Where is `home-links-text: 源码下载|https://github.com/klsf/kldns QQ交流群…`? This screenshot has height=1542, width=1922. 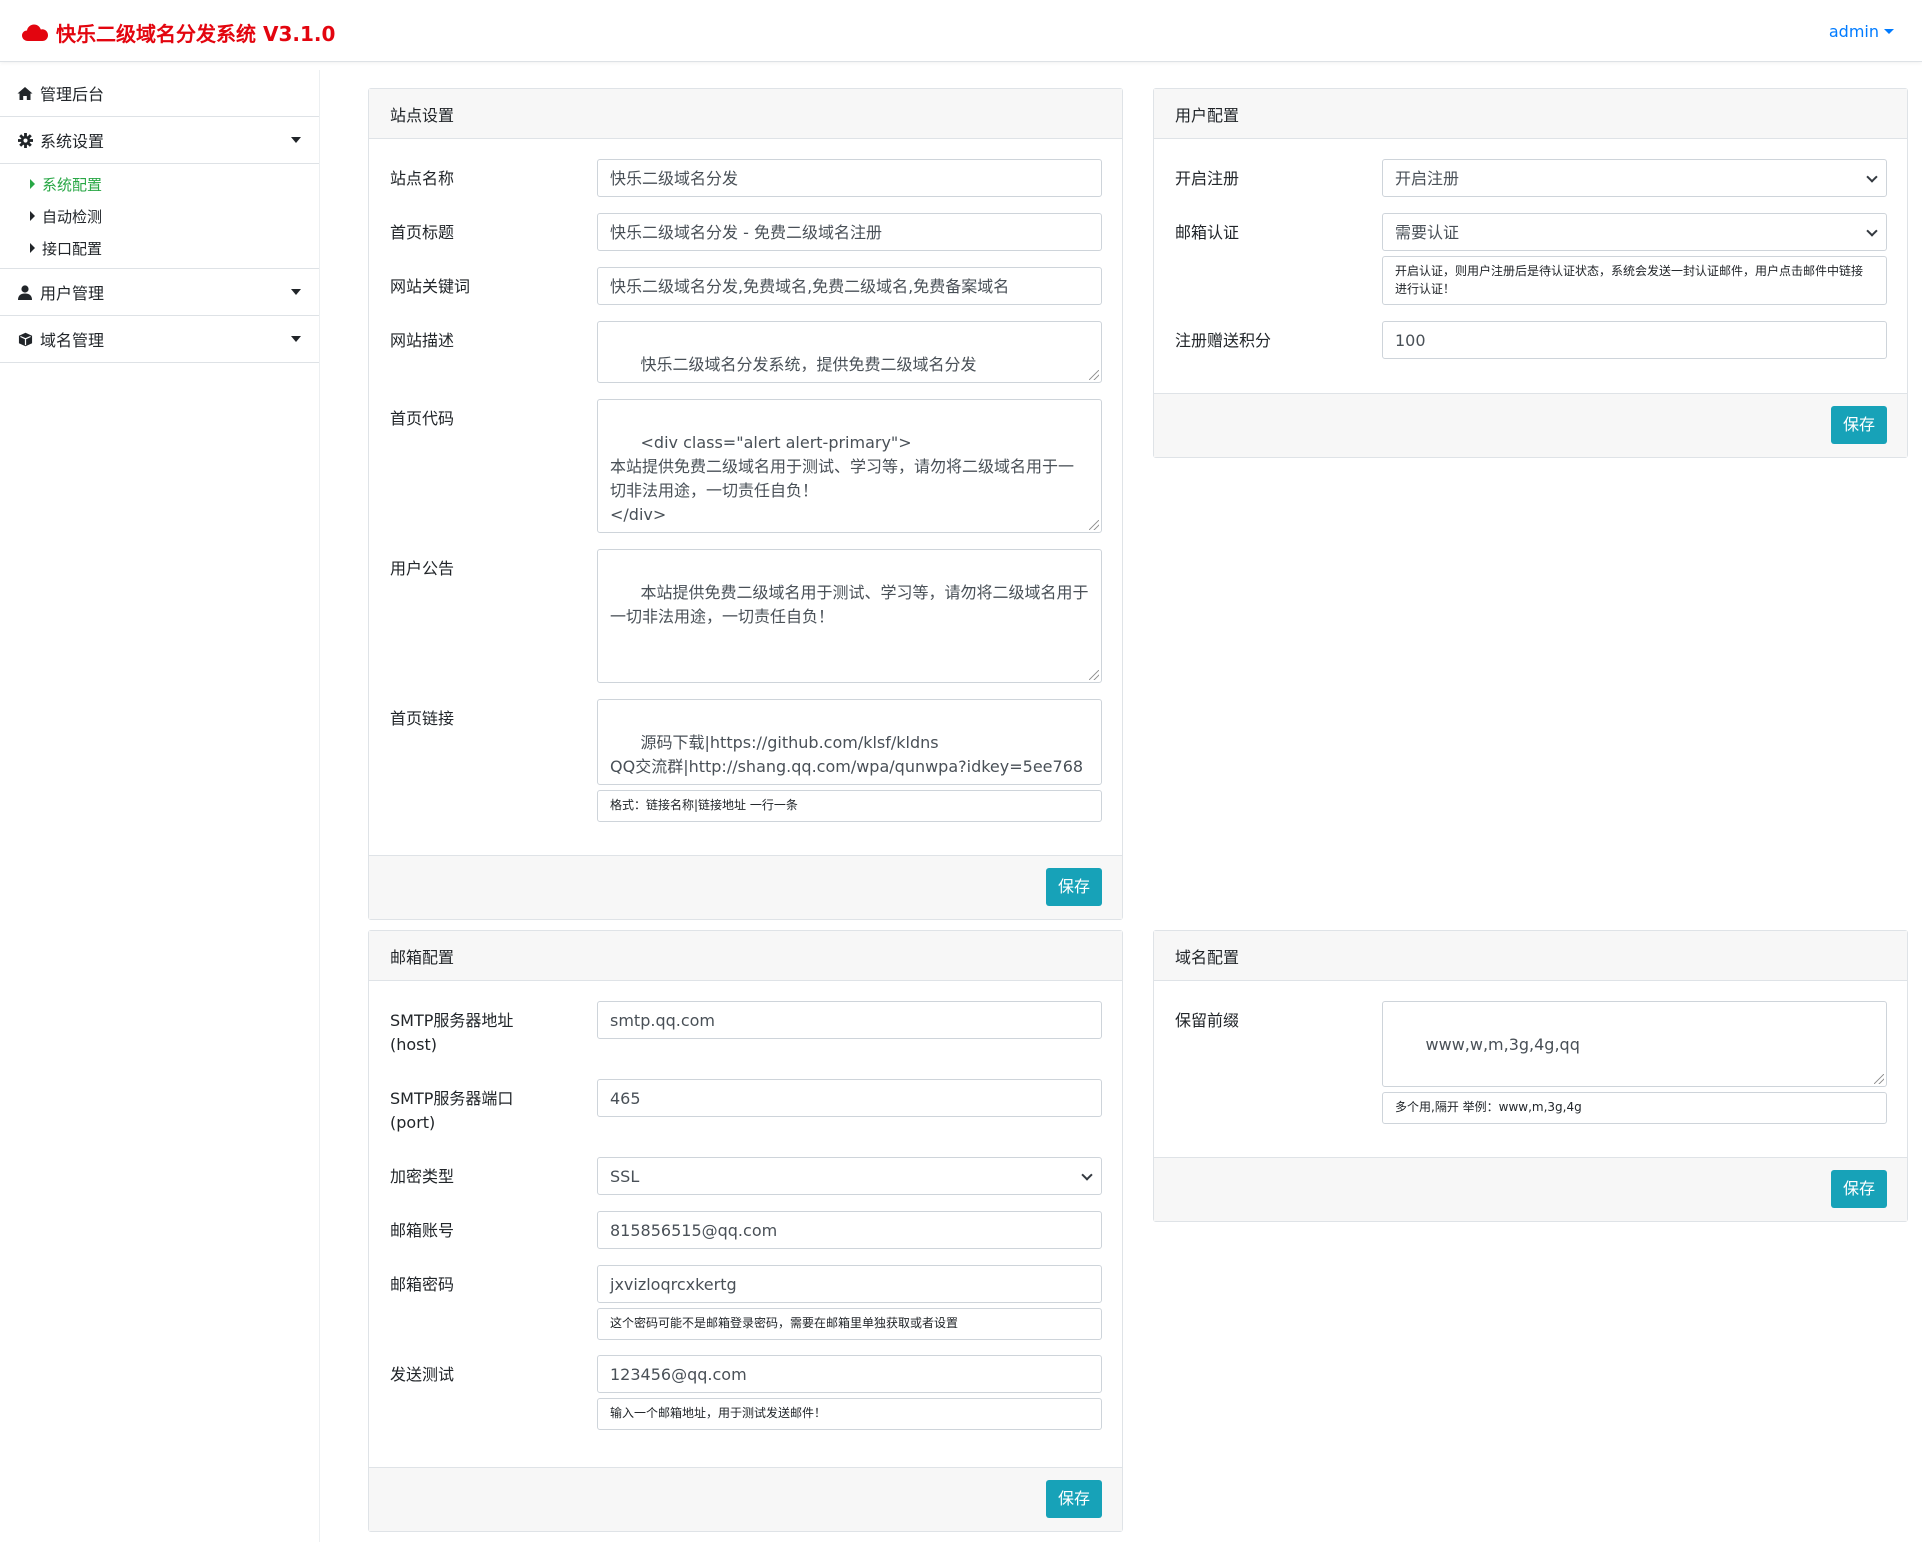 home-links-text: 源码下载|https://github.com/klsf/kldns QQ交流群… is located at coordinates (847, 758).